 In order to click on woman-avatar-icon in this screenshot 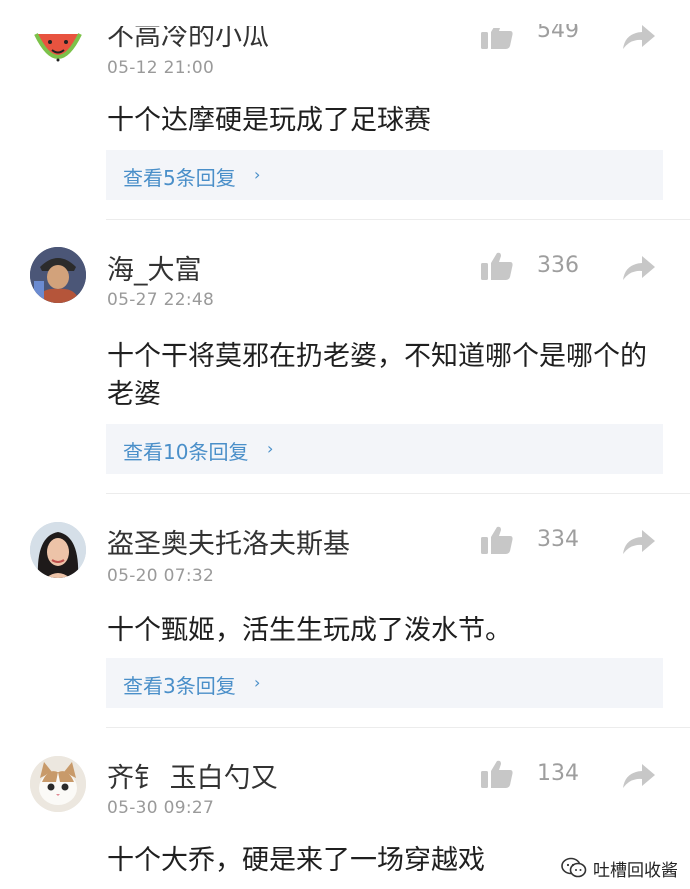, I will do `click(58, 550)`.